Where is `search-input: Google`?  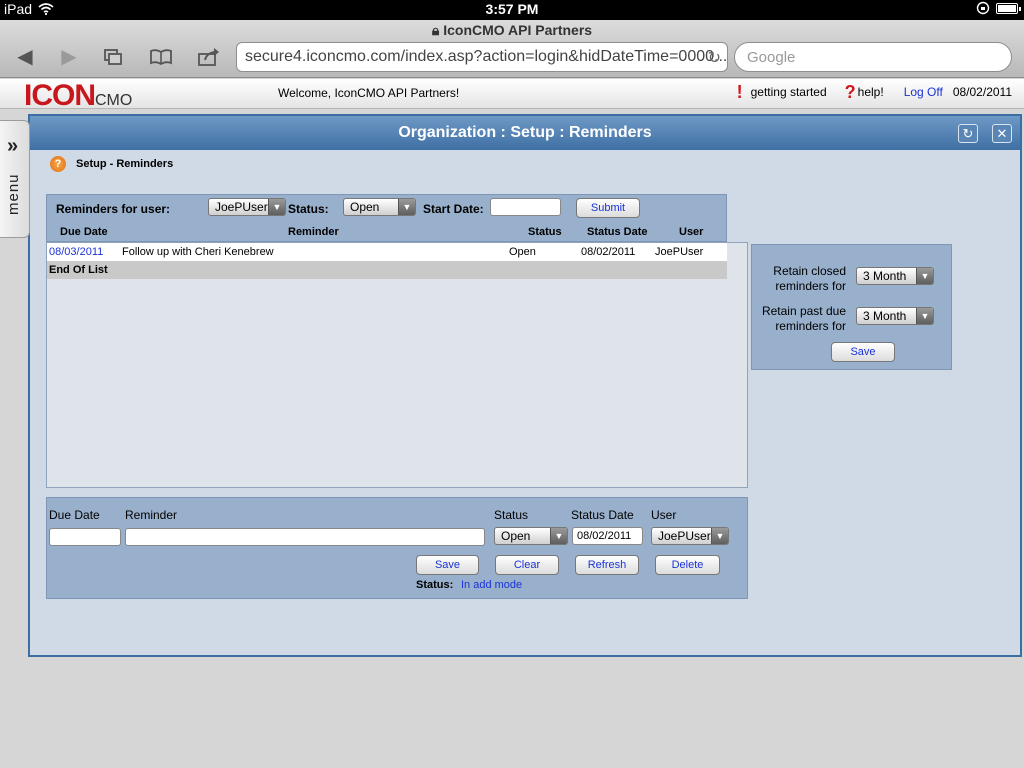 search-input: Google is located at coordinates (873, 57).